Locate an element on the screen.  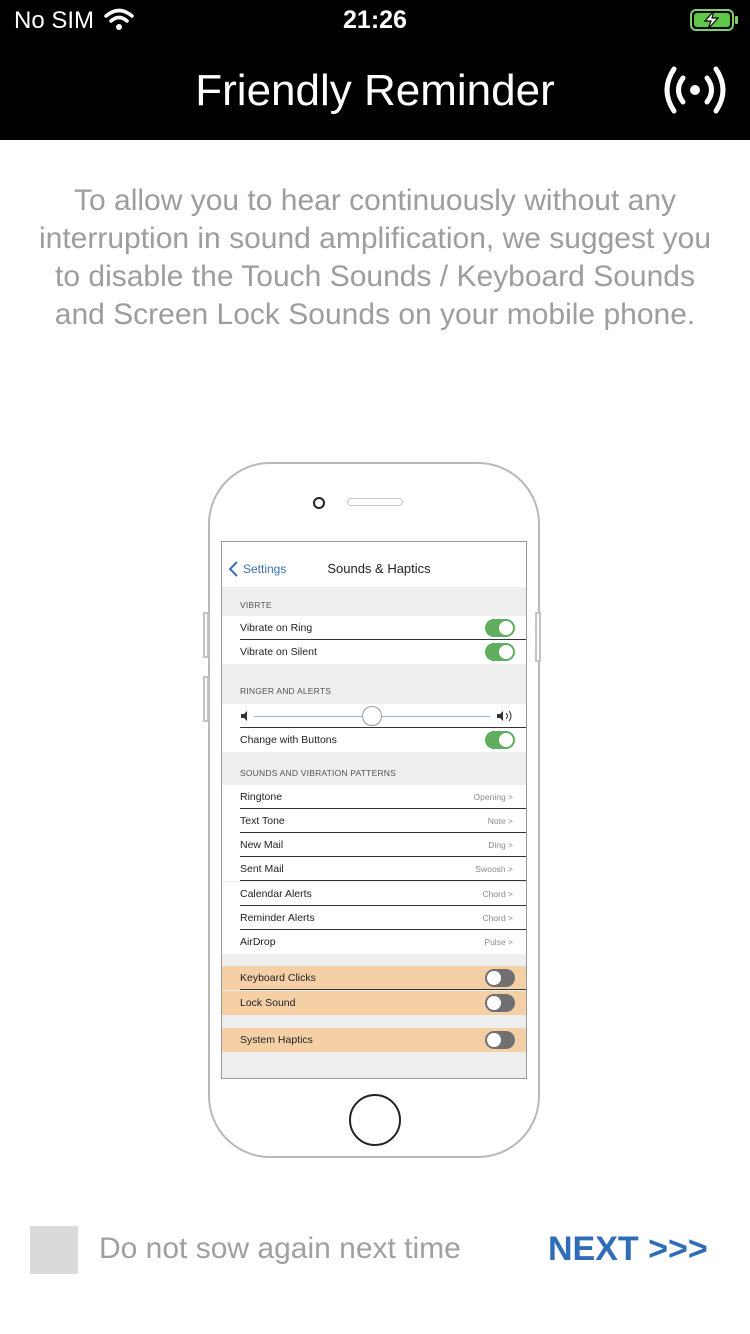
top-bar: No SIM 21:26 Friendly Reminder is located at coordinates (375, 70).